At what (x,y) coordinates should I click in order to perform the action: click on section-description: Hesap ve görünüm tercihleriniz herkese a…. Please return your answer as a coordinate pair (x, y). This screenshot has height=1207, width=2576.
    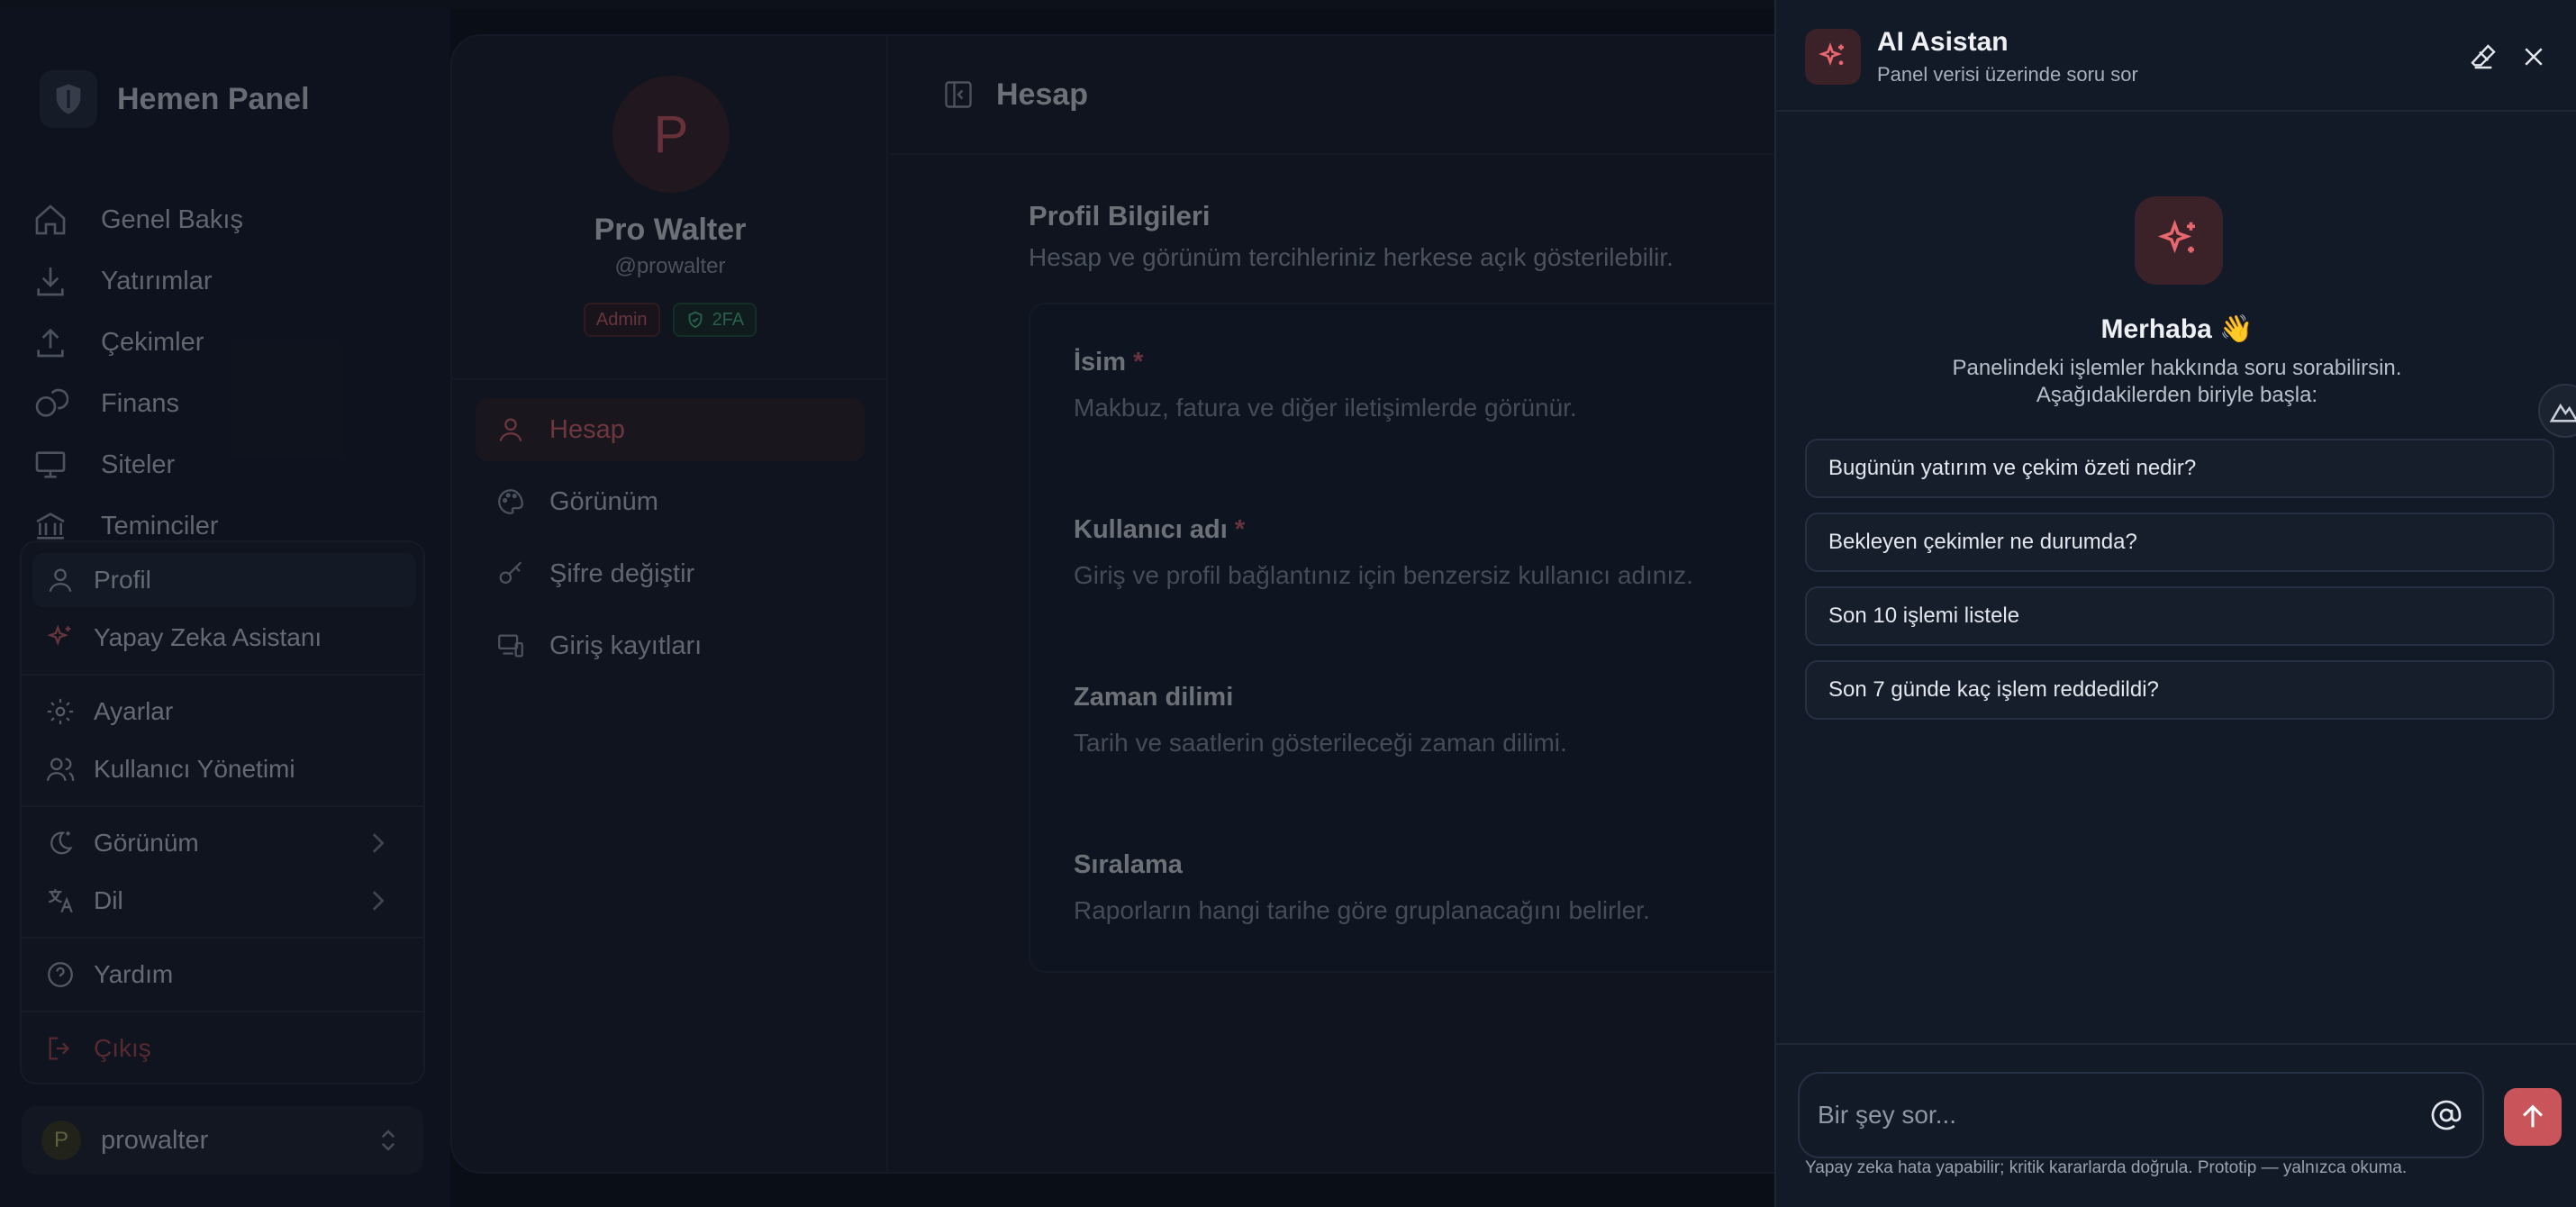
    Looking at the image, I should click on (1351, 257).